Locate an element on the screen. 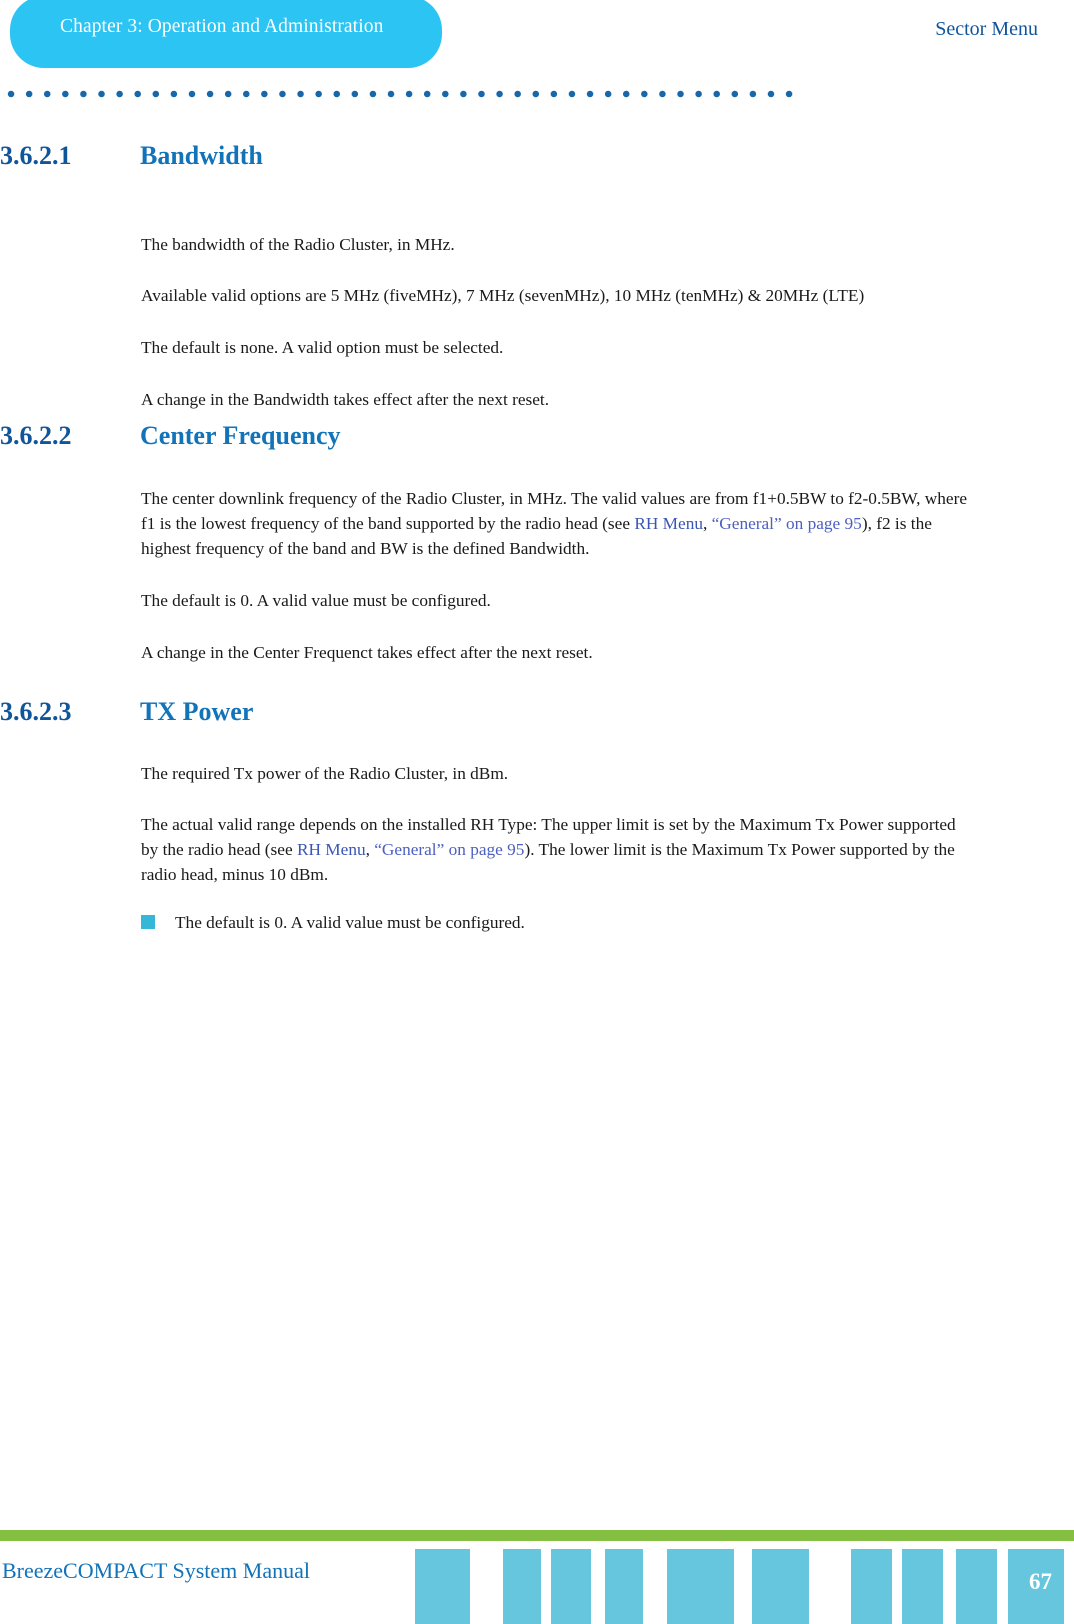 Image resolution: width=1074 pixels, height=1624 pixels. section-heading-tx-power: 3.6.2.3 TX Power is located at coordinates (537, 713).